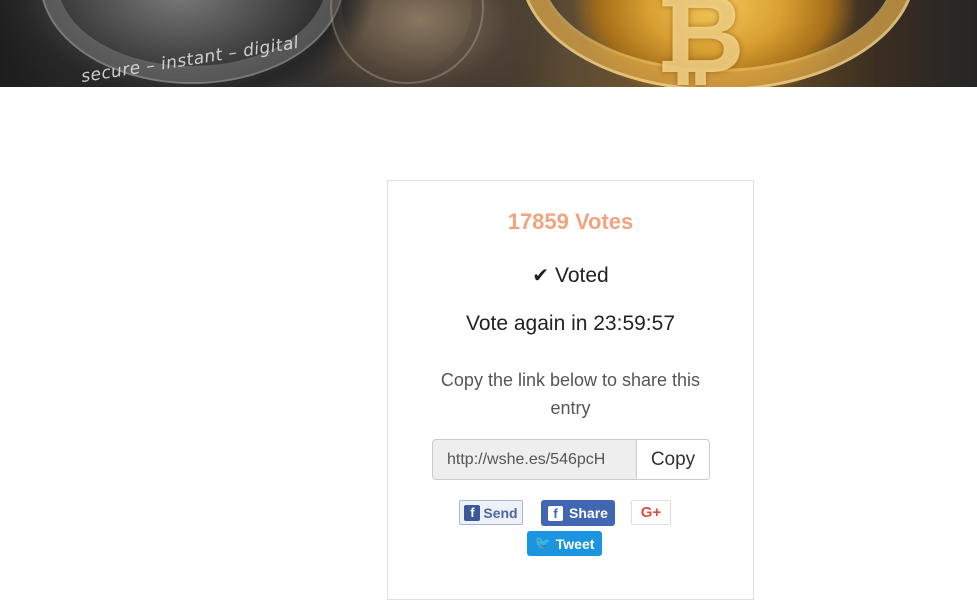 The image size is (977, 600). What do you see at coordinates (541, 275) in the screenshot?
I see `check-icon: ✔` at bounding box center [541, 275].